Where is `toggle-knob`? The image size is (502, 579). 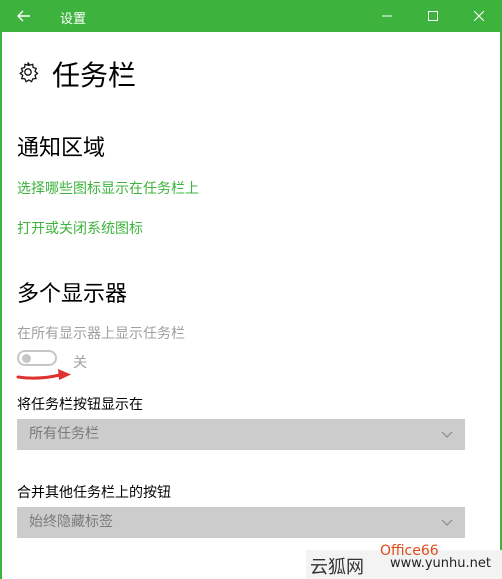
toggle-knob is located at coordinates (26, 358).